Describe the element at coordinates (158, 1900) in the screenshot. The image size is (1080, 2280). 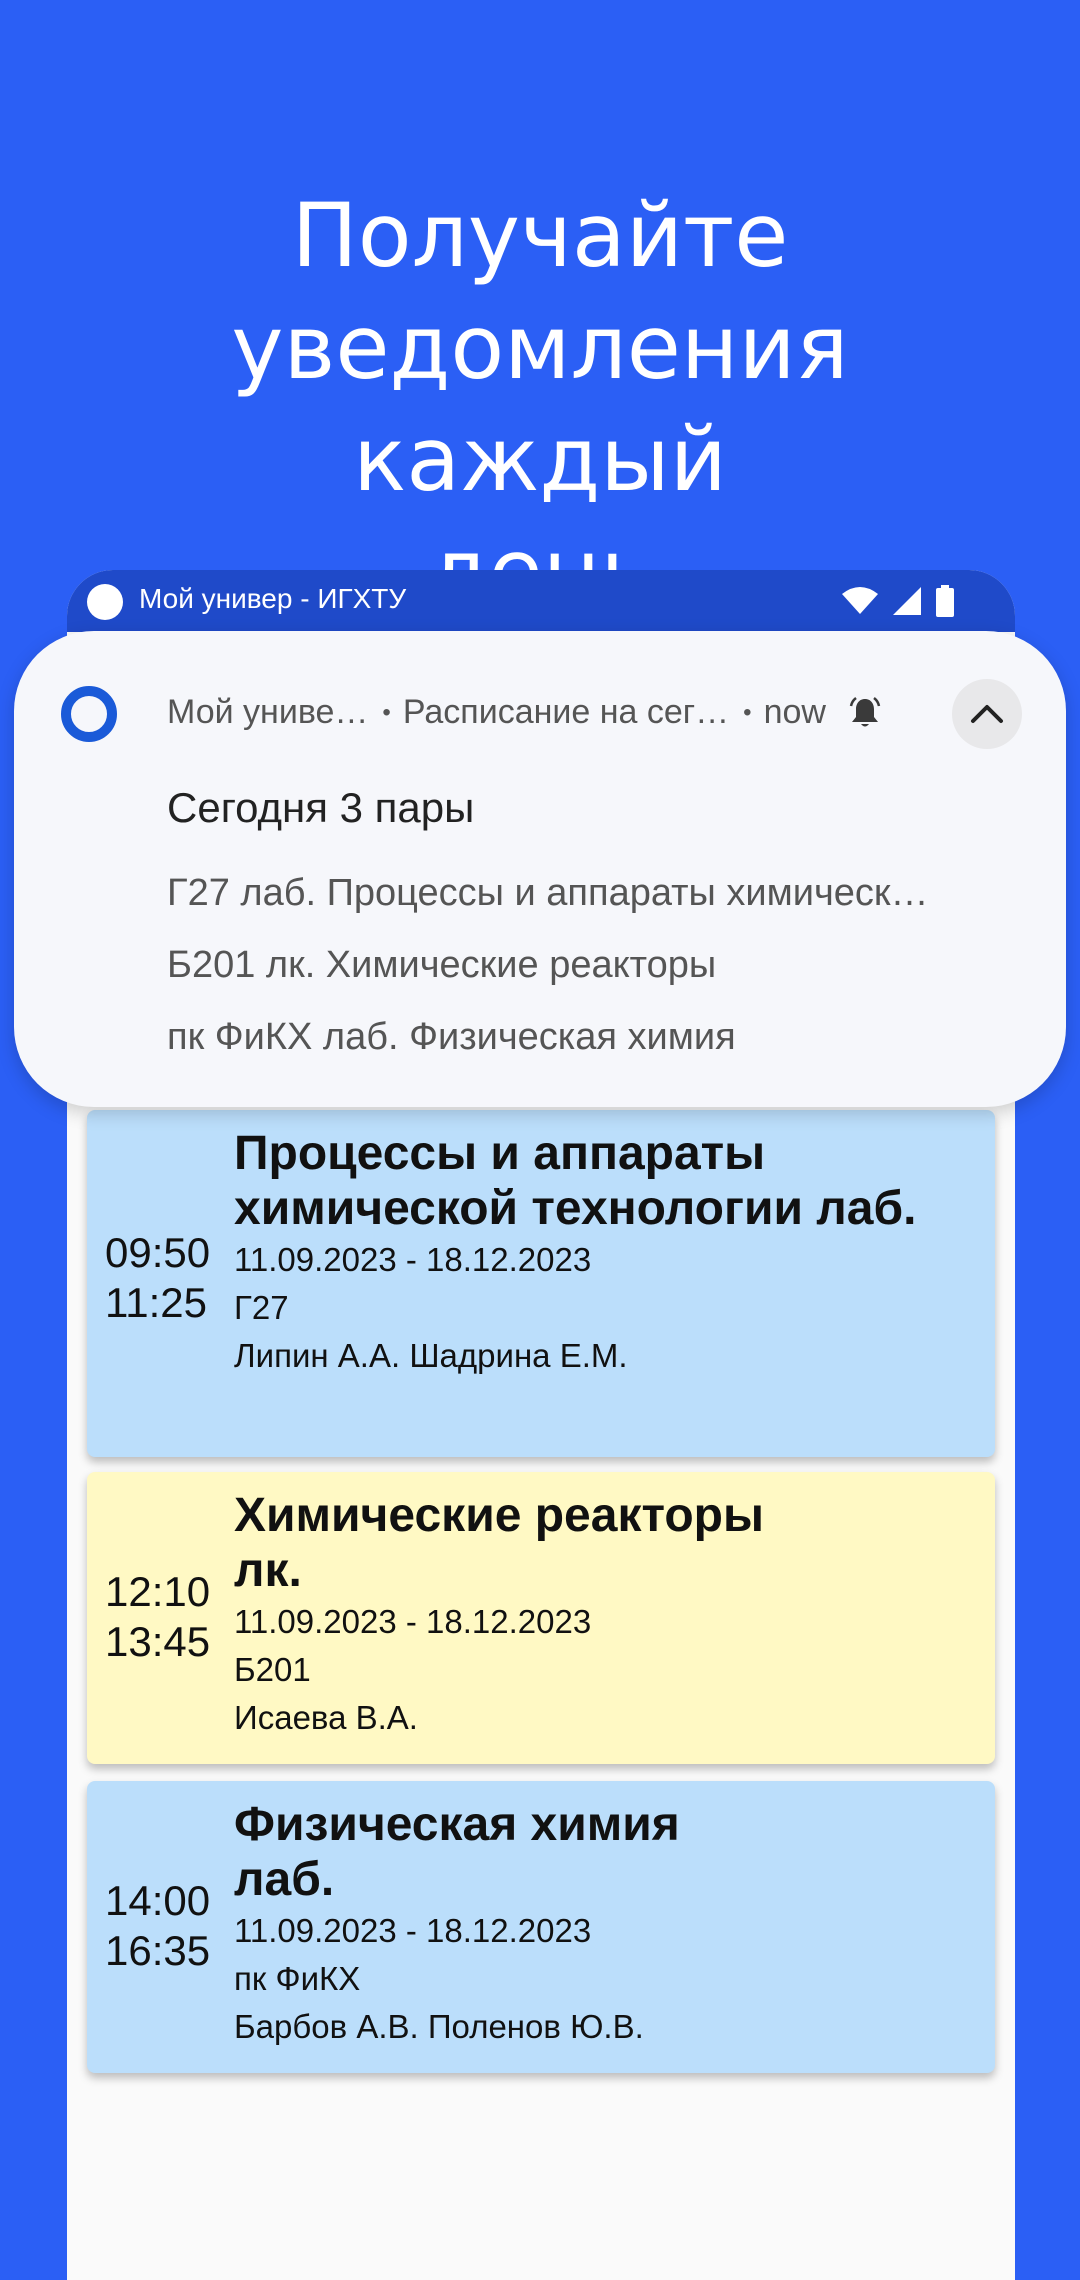
I see `class-start-time: 14:00` at that location.